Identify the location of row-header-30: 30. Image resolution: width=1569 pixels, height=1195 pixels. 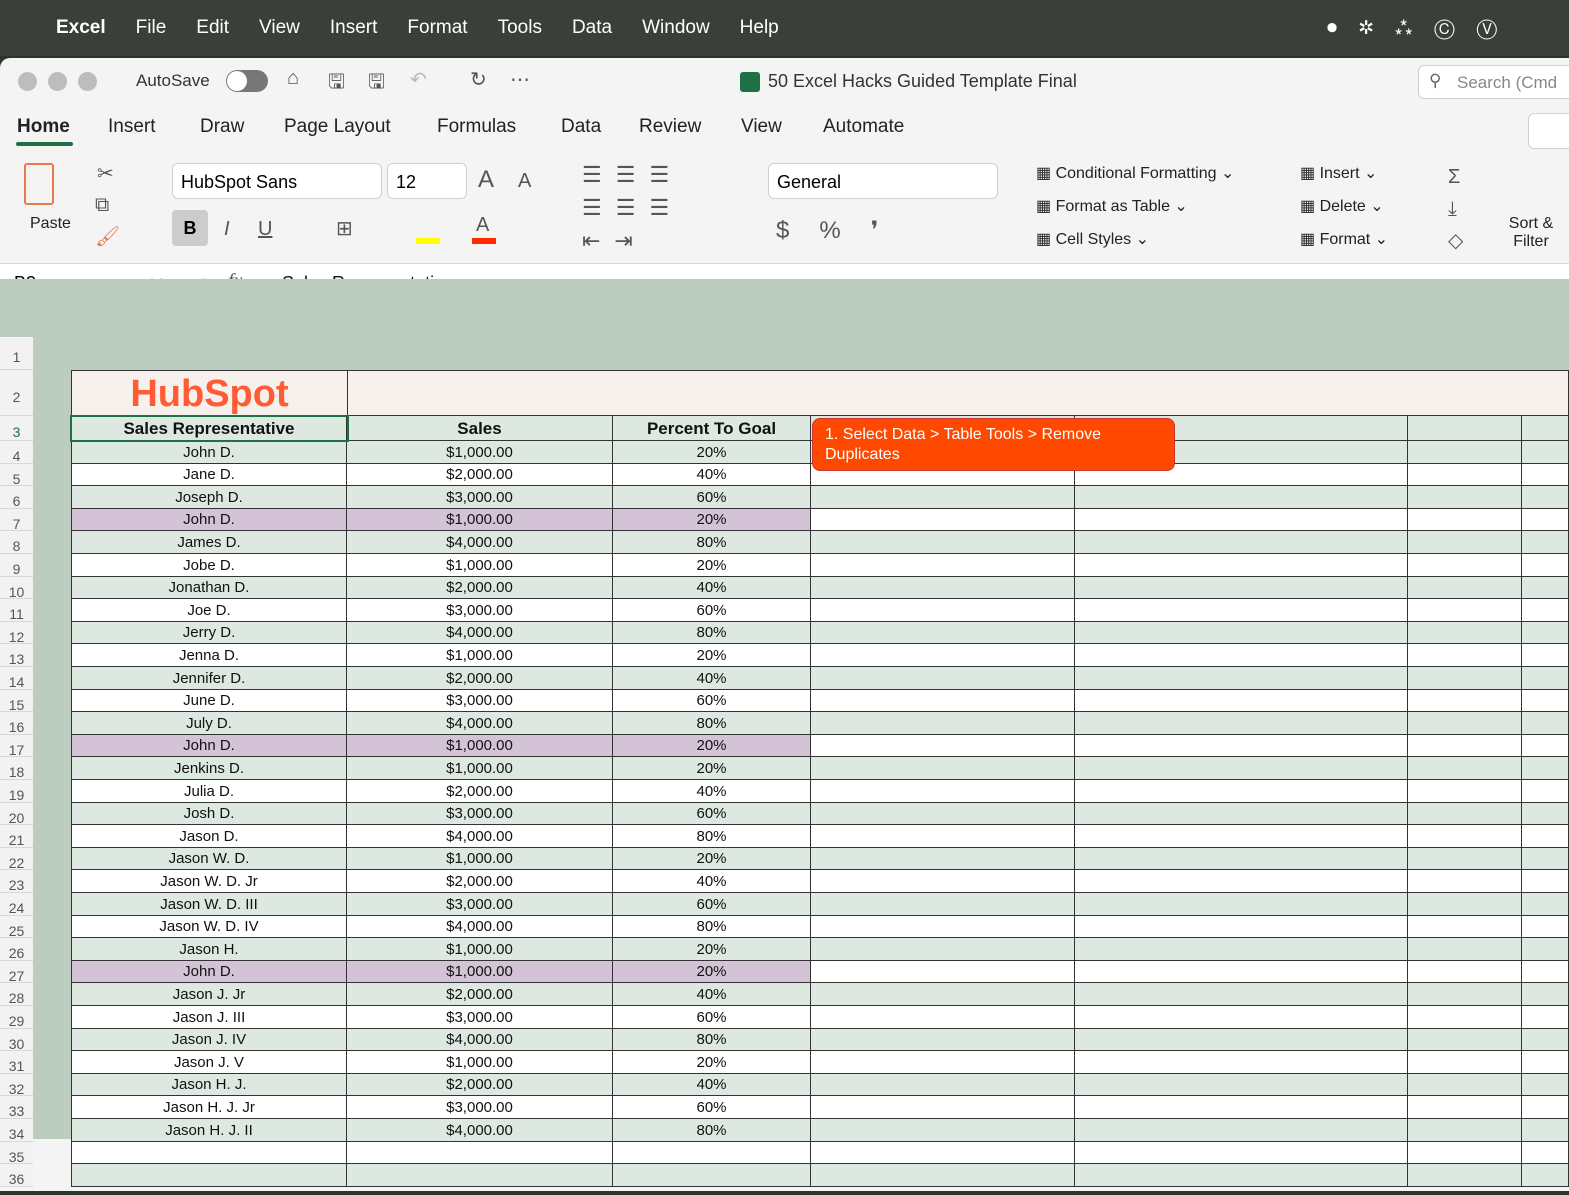
(16, 1040).